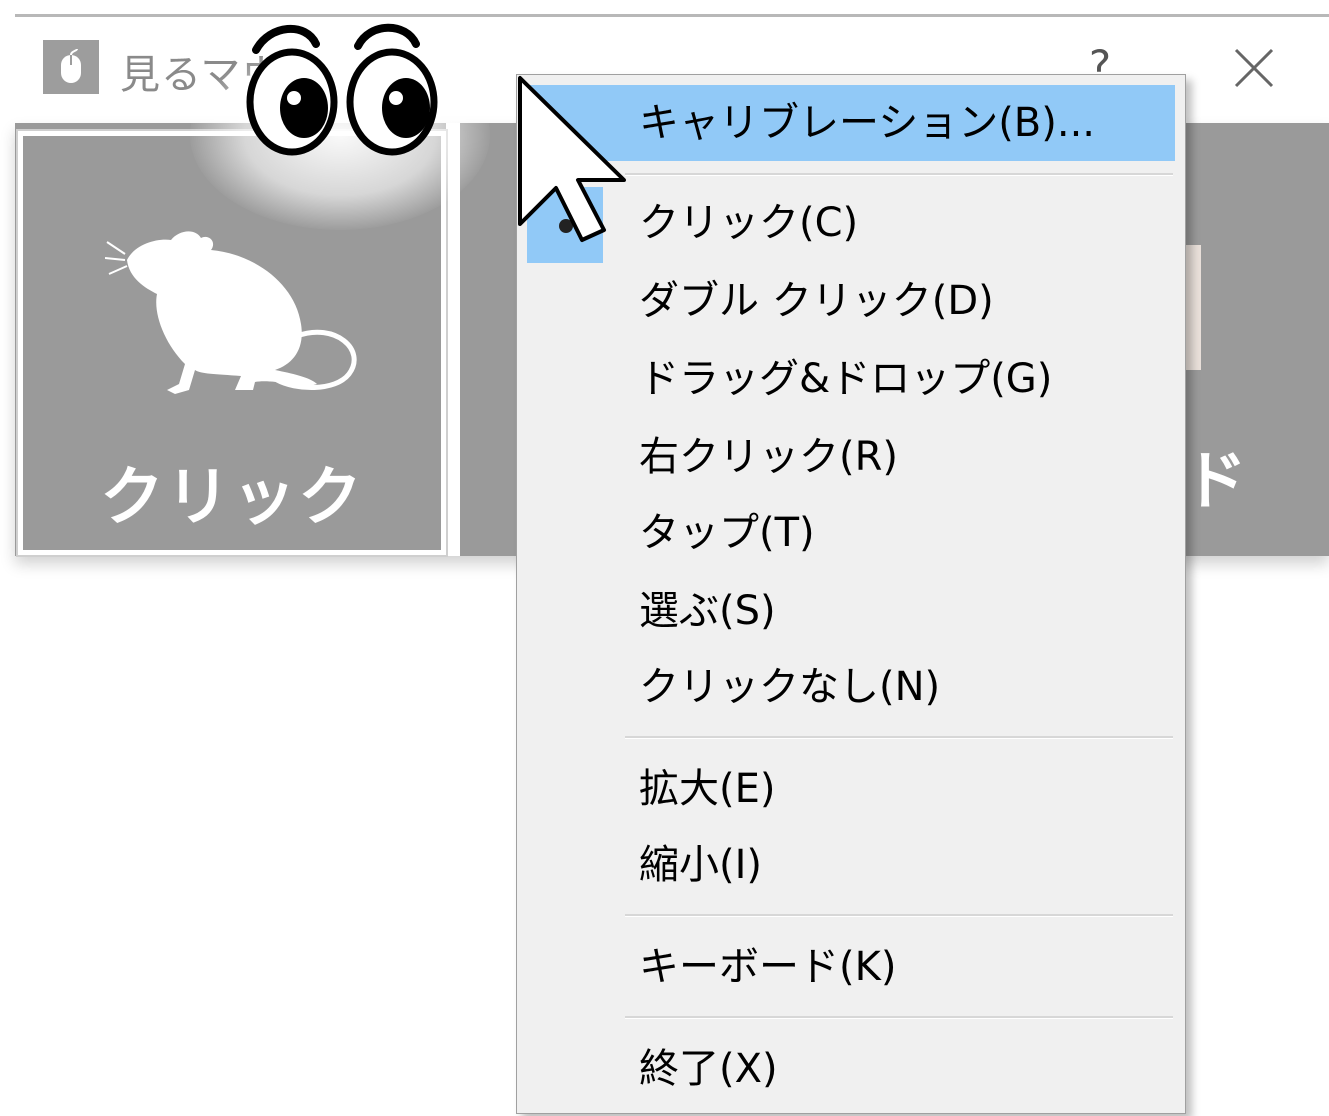  Describe the element at coordinates (232, 498) in the screenshot. I see `mode-card-label: クリック` at that location.